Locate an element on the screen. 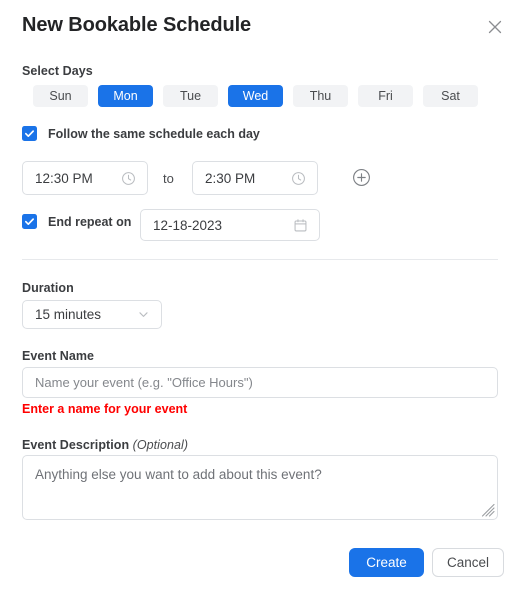 This screenshot has width=520, height=590. day-pill-mon: Mon is located at coordinates (125, 96).